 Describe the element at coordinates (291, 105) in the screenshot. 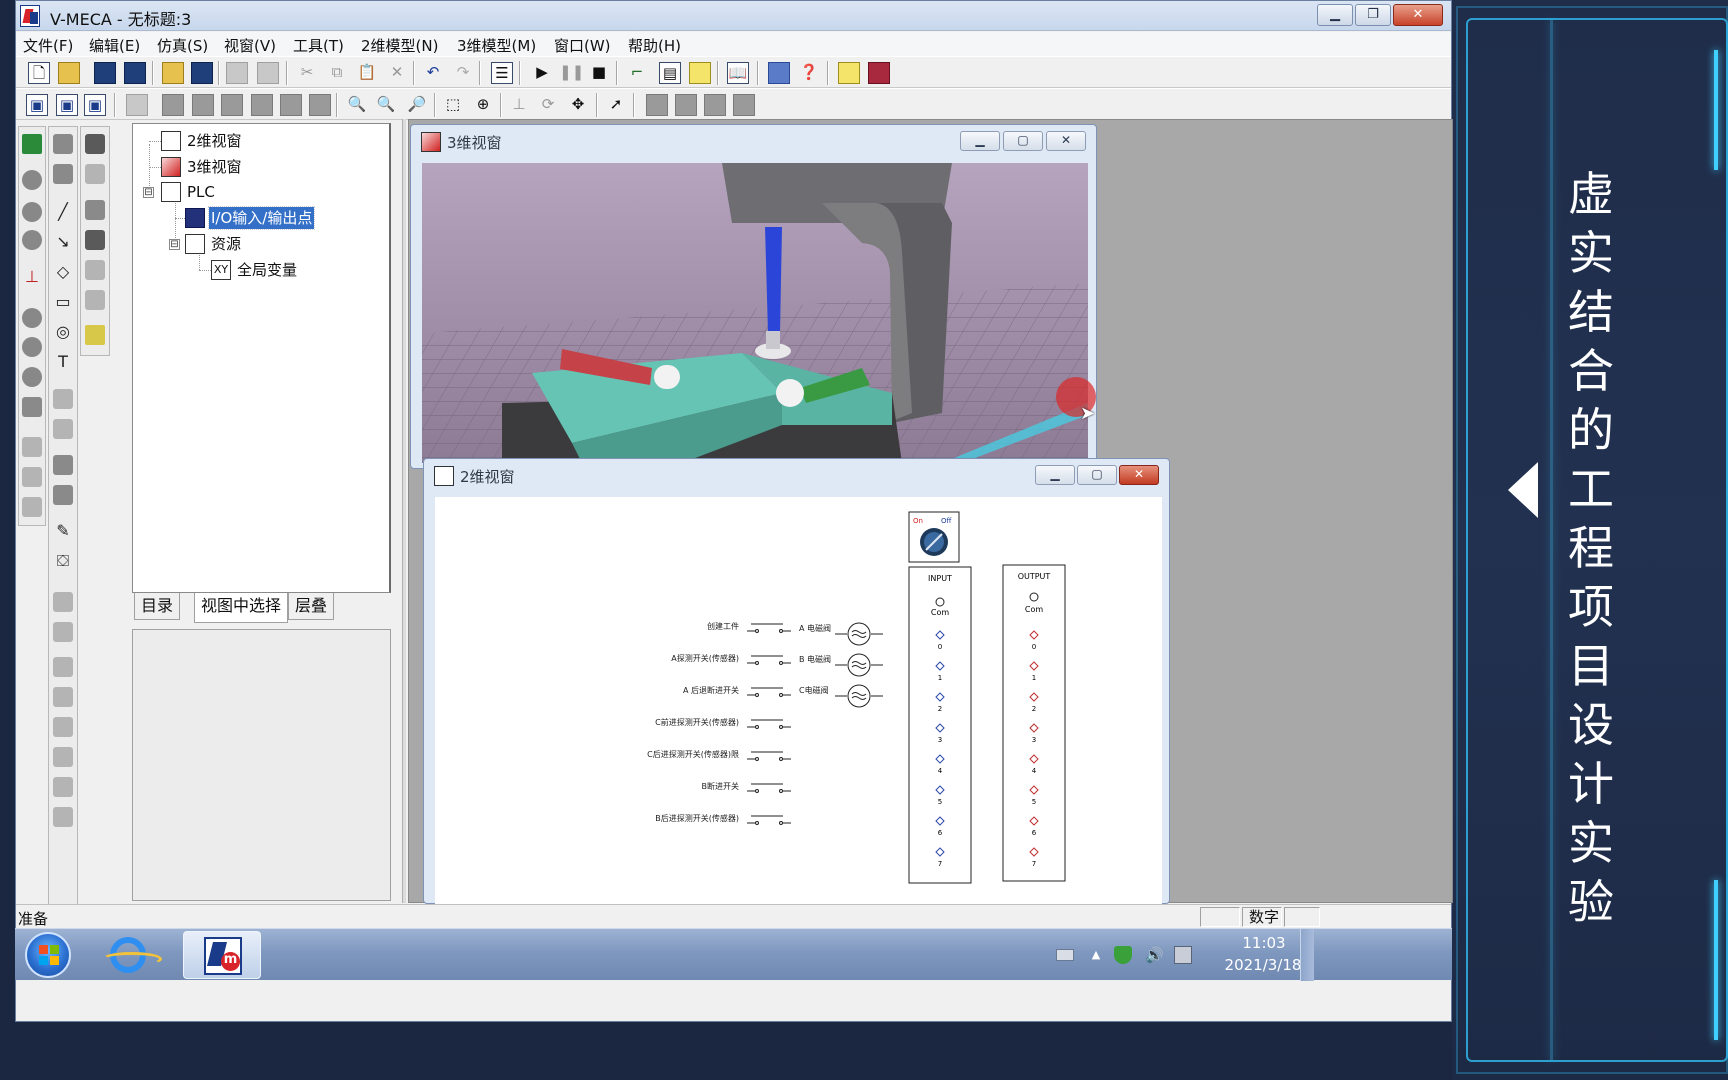

I see `view-left-button` at that location.